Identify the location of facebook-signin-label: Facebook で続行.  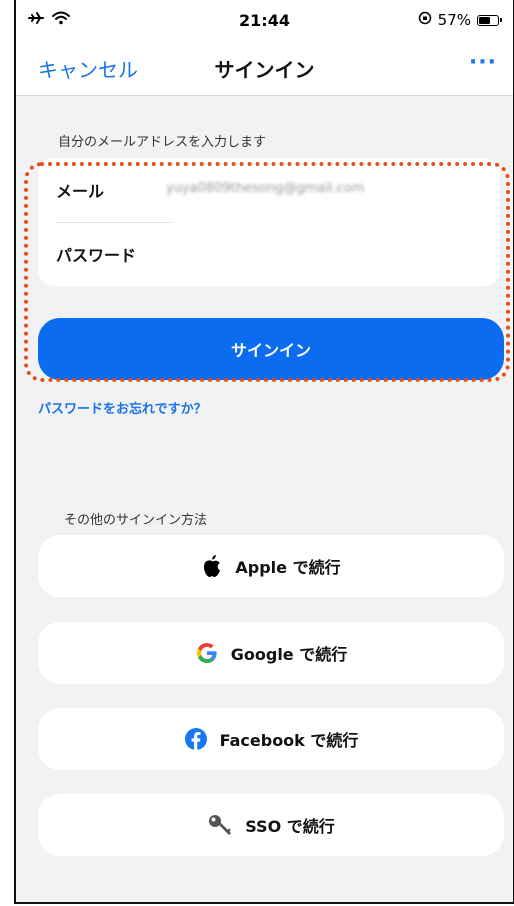
(289, 740).